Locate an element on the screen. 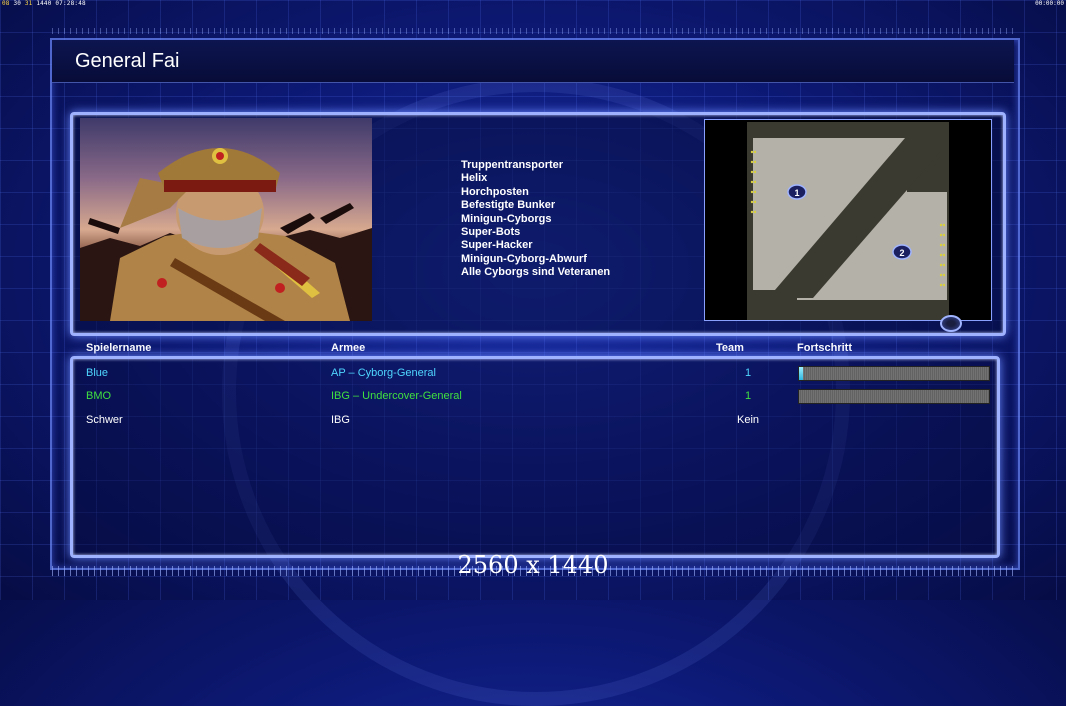 The image size is (1066, 706). hud-top-right: 00:00:00 is located at coordinates (1049, 3).